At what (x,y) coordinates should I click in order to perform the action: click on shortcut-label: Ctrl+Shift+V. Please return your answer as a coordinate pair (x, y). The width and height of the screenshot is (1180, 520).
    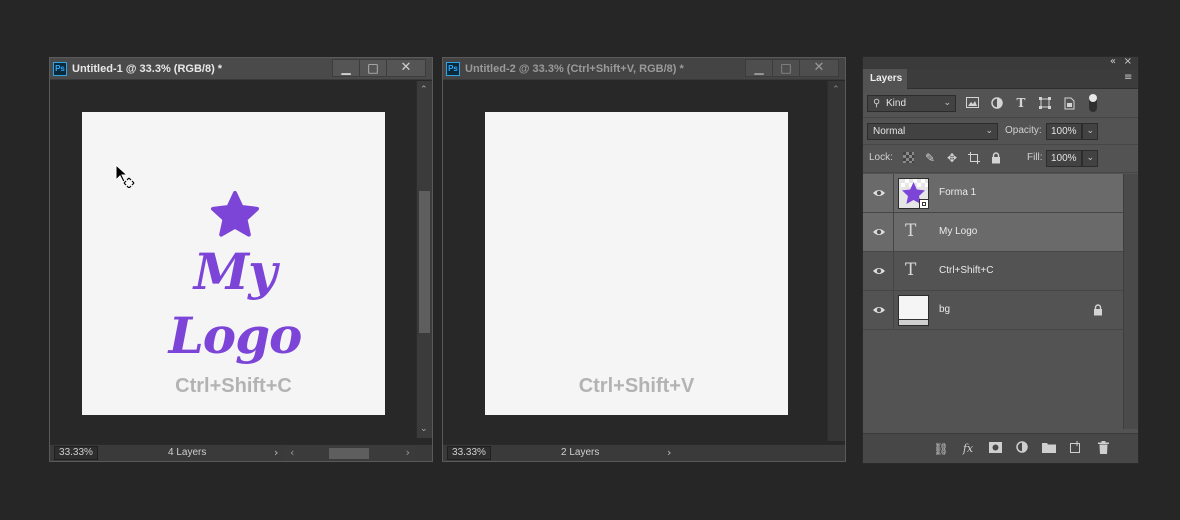
    Looking at the image, I should click on (636, 386).